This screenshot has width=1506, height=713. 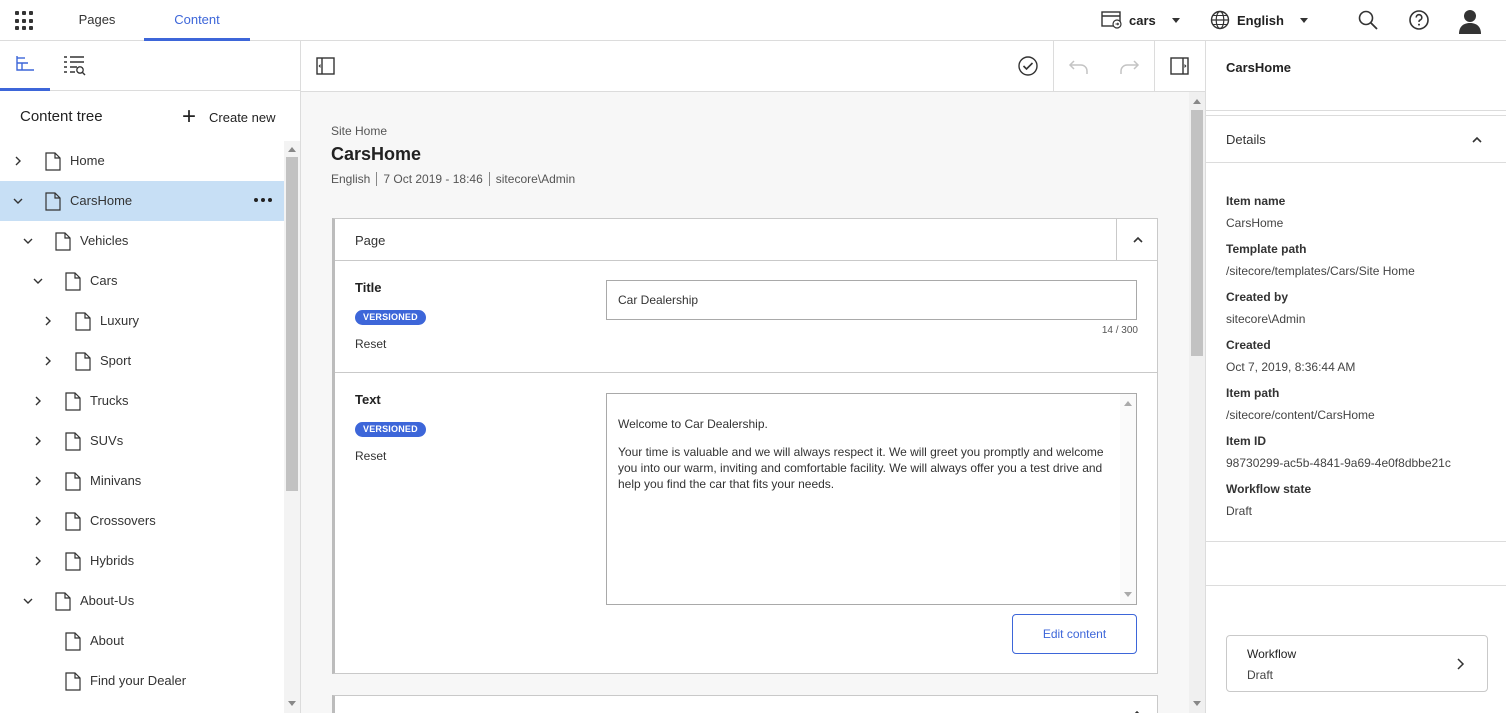 What do you see at coordinates (1180, 66) in the screenshot?
I see `toggle-right-panel-icon` at bounding box center [1180, 66].